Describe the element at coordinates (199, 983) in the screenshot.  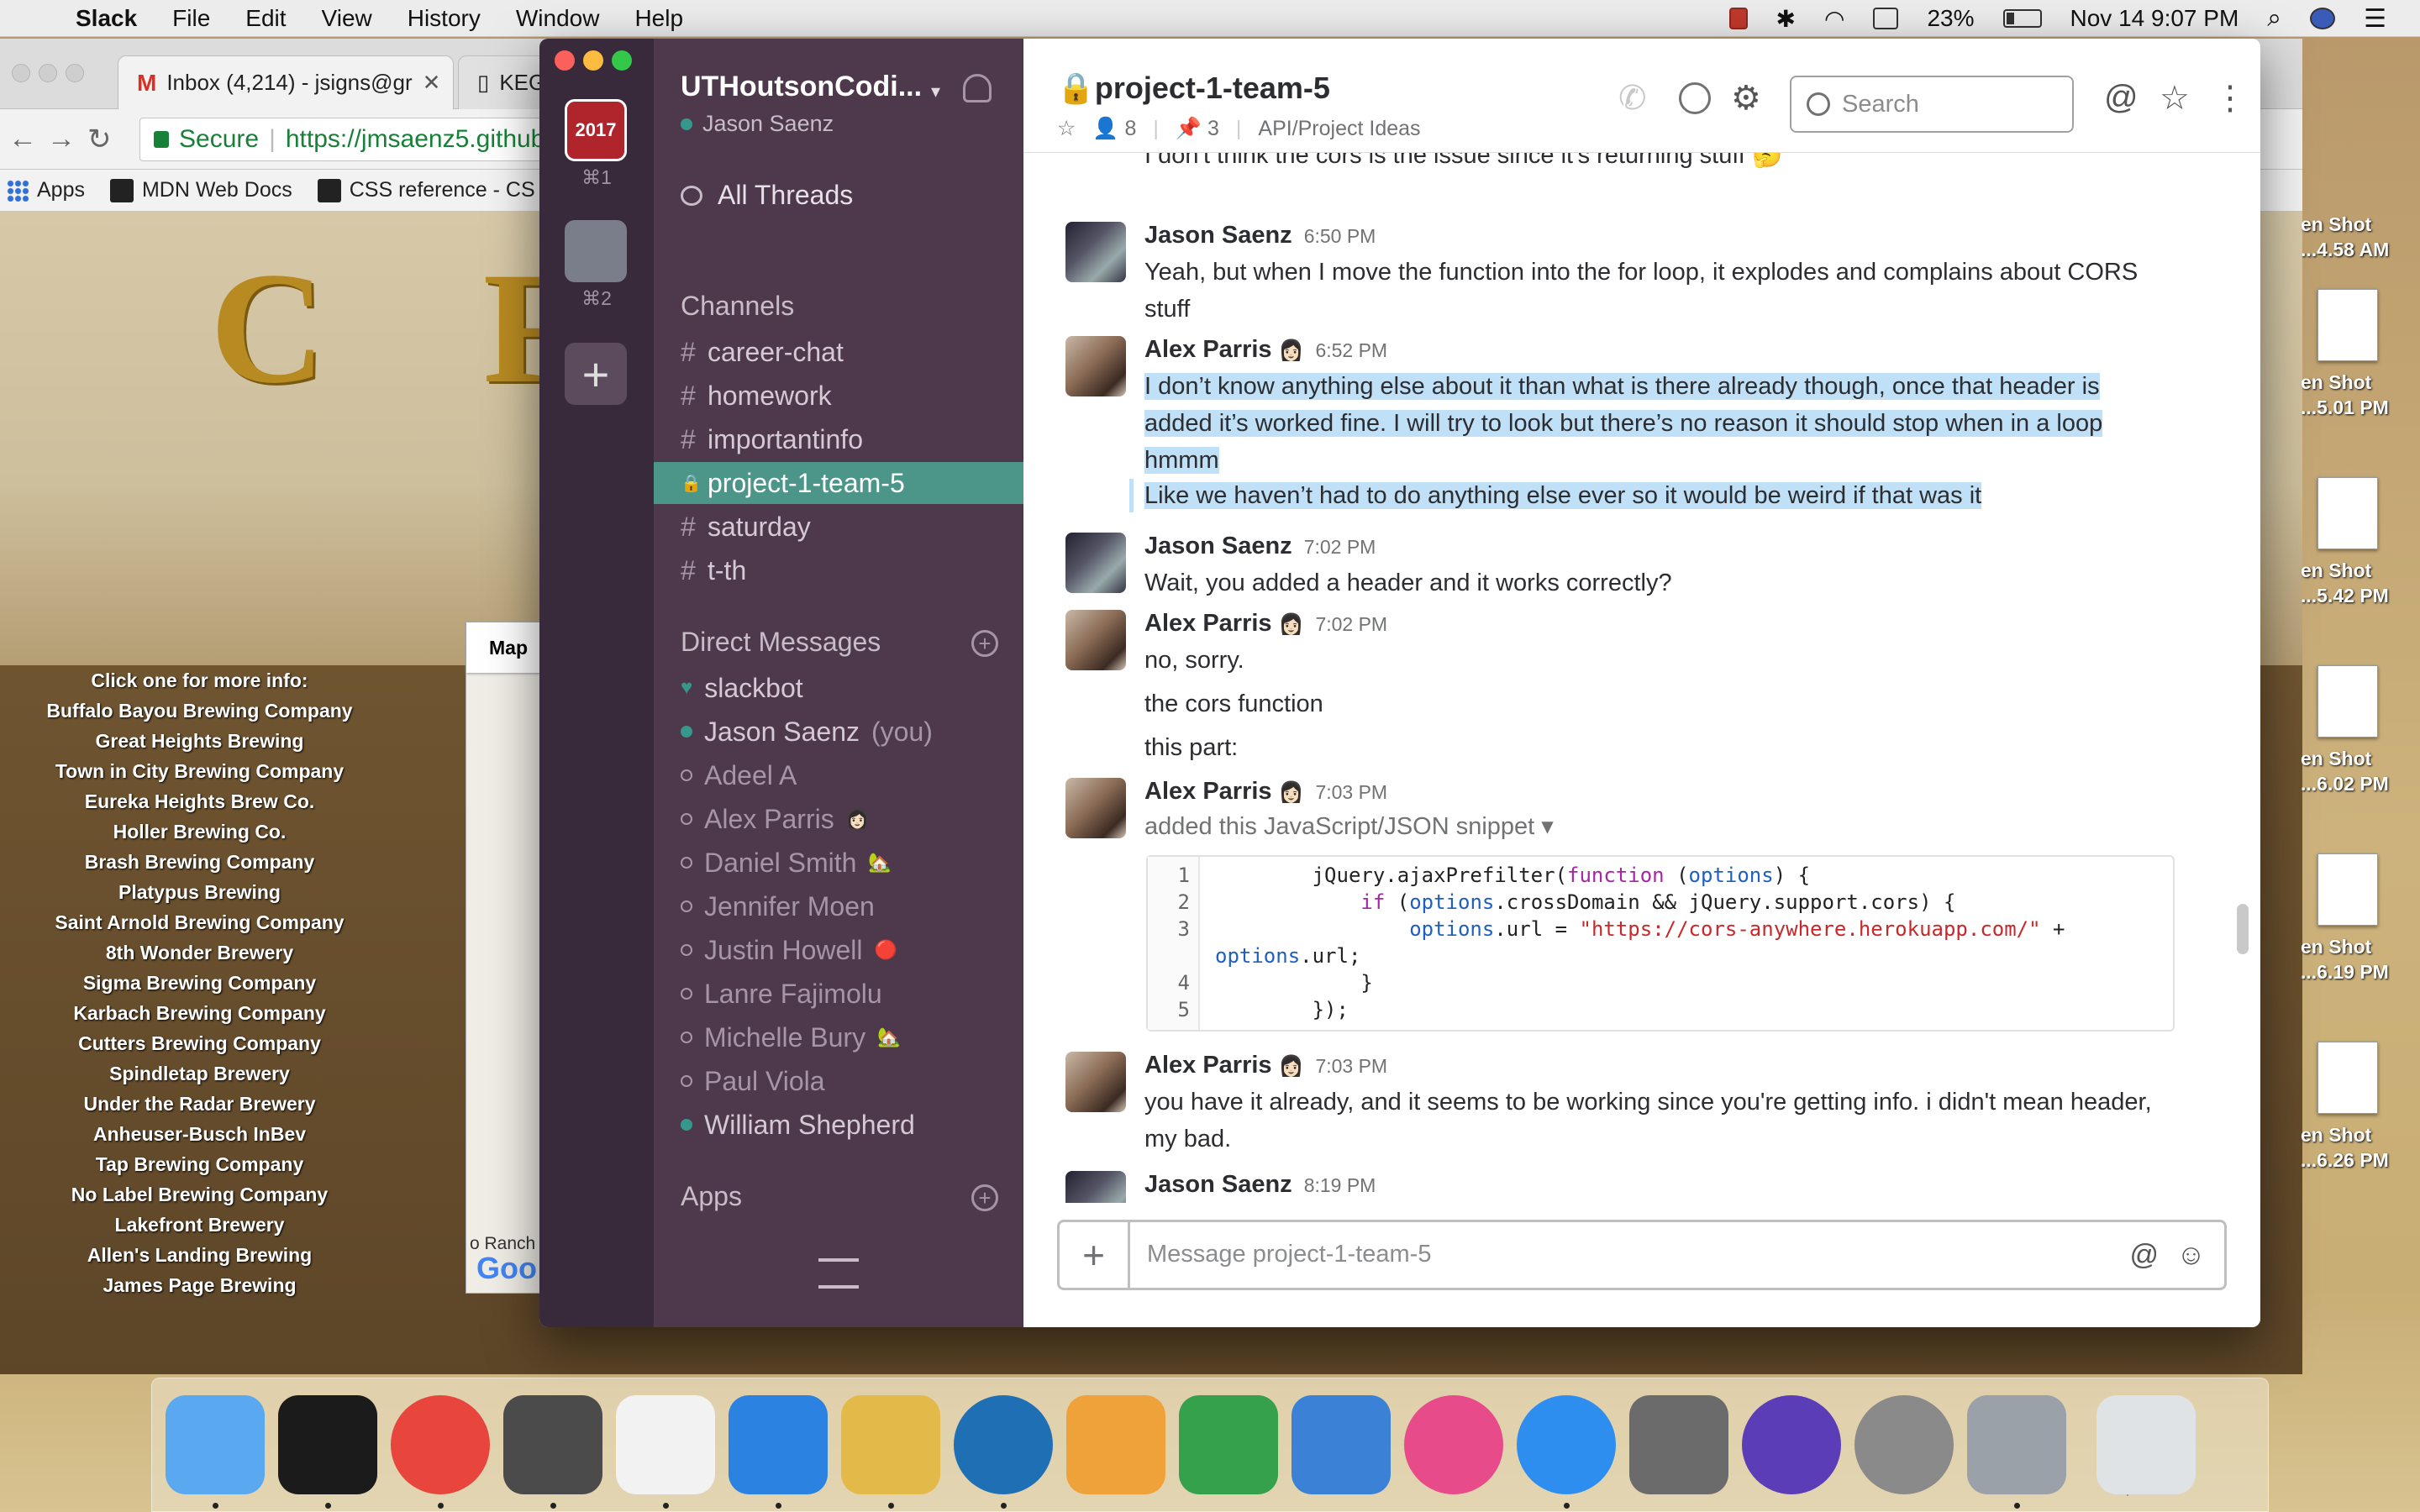
I see `brewery-link: Sigma Brewing Company` at that location.